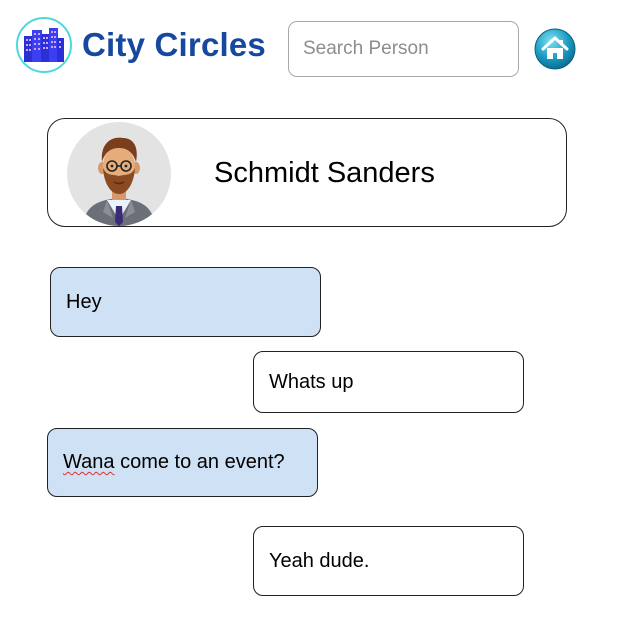  Describe the element at coordinates (174, 44) in the screenshot. I see `app-title: City Circles` at that location.